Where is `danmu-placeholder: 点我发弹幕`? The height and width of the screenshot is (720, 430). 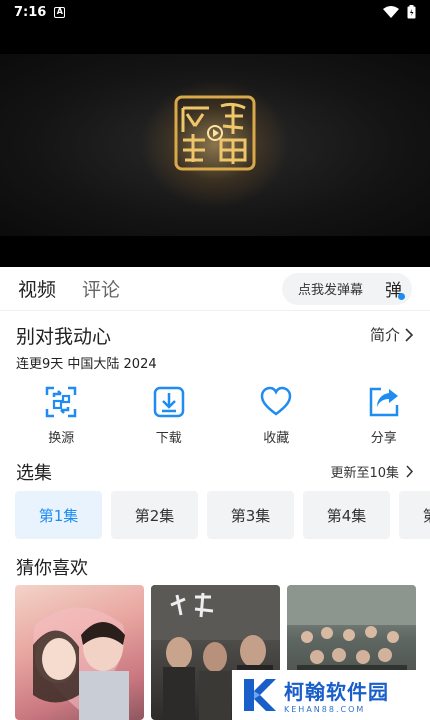 danmu-placeholder: 点我发弹幕 is located at coordinates (331, 290).